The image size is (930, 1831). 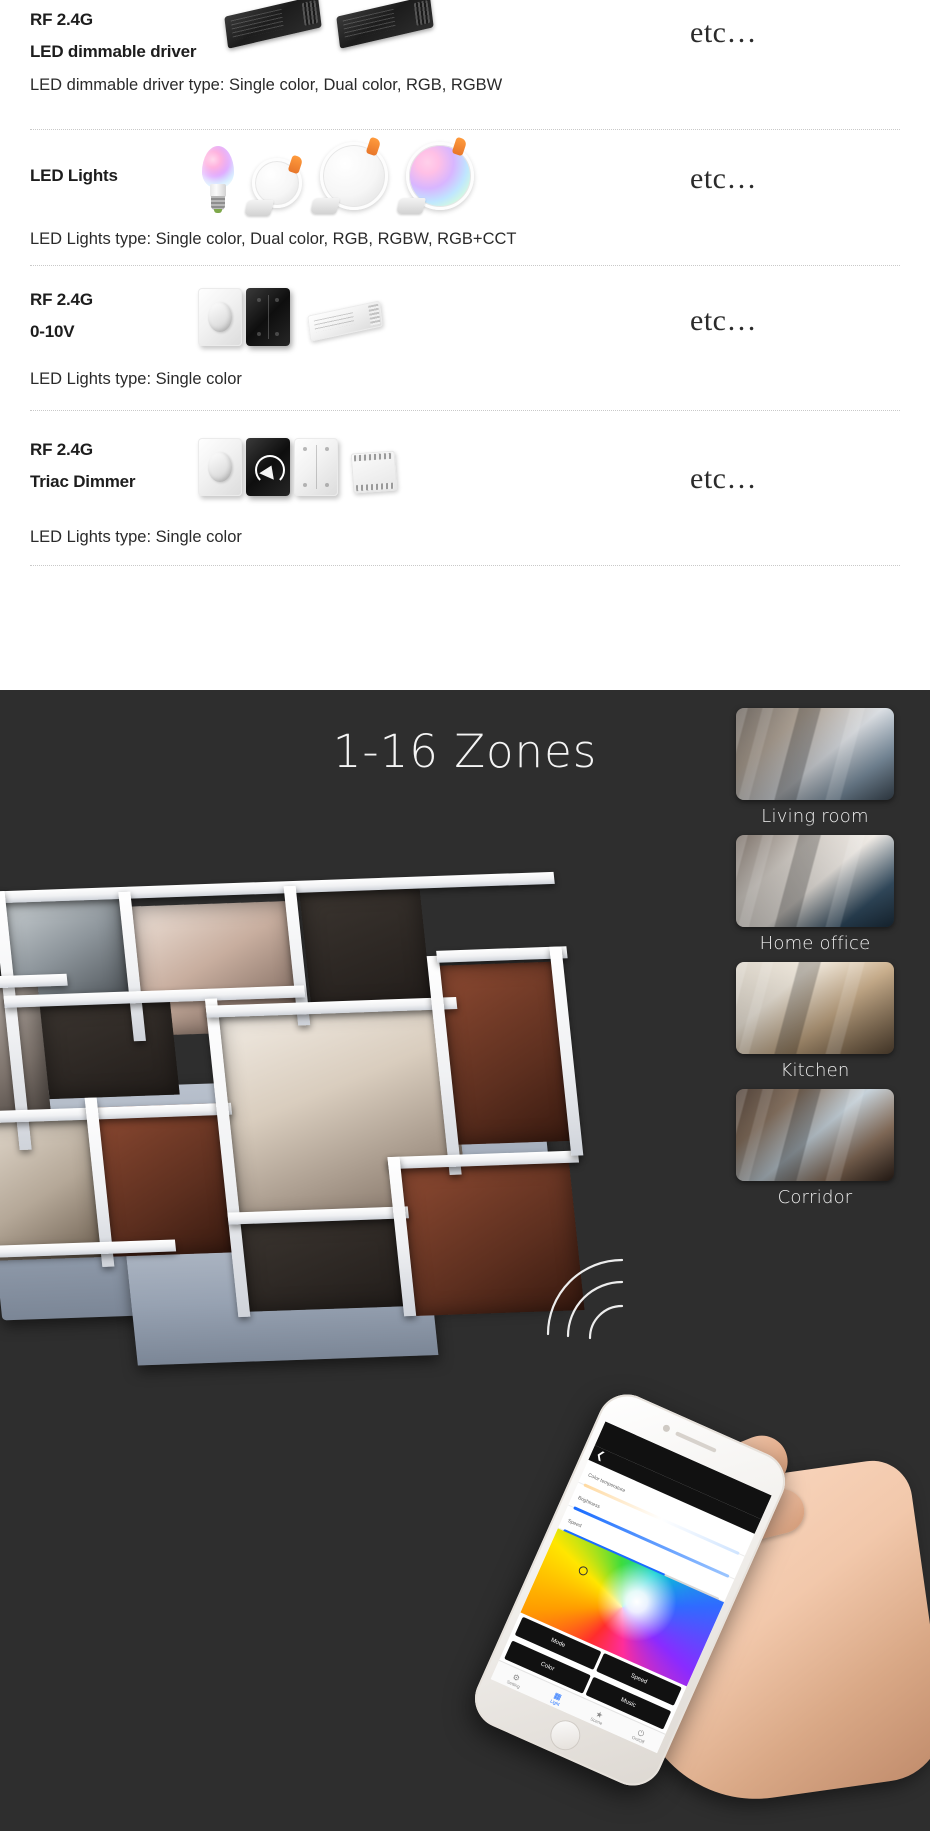 I want to click on earpiece-speaker, so click(x=695, y=1442).